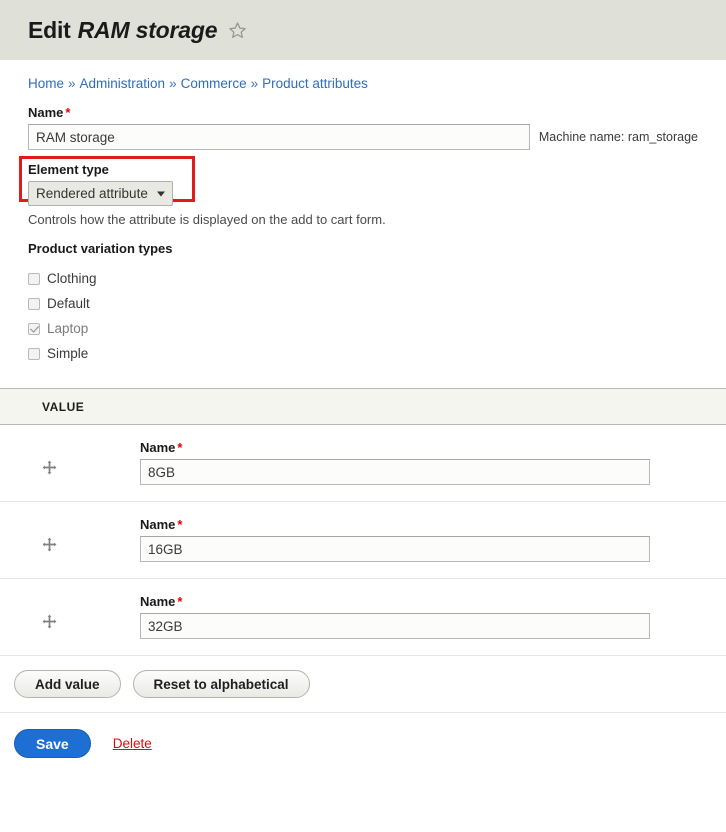 The width and height of the screenshot is (726, 832). I want to click on name-input, so click(279, 137).